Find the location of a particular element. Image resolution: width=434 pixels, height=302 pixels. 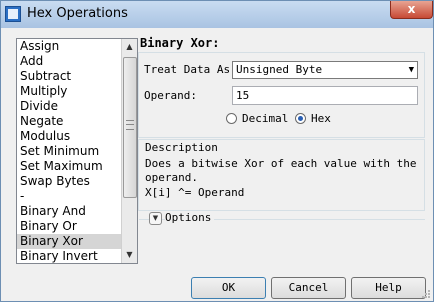

list-item: Set Minimum is located at coordinates (69, 151).